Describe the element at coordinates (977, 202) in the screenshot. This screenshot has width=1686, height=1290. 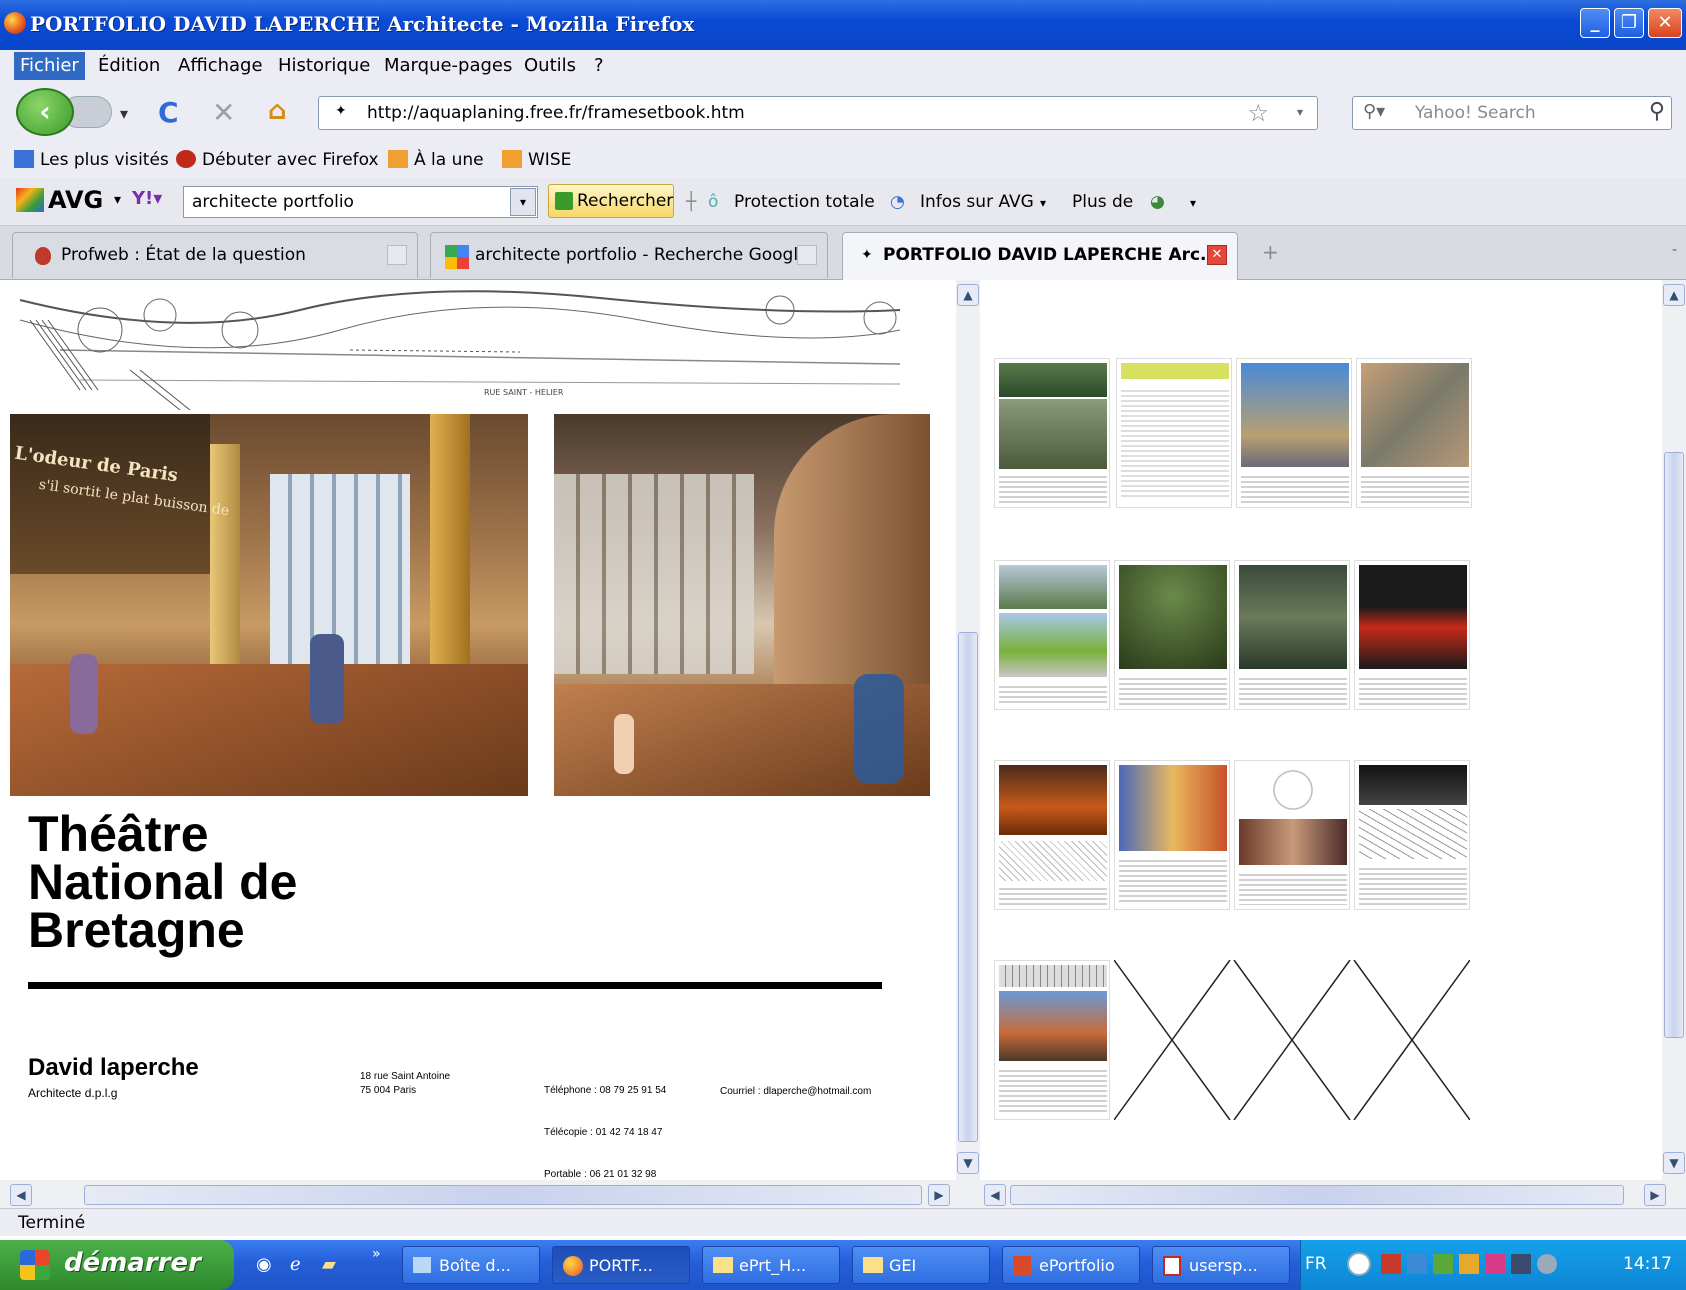
I see `infos-avg-button: Infos sur AVG` at that location.